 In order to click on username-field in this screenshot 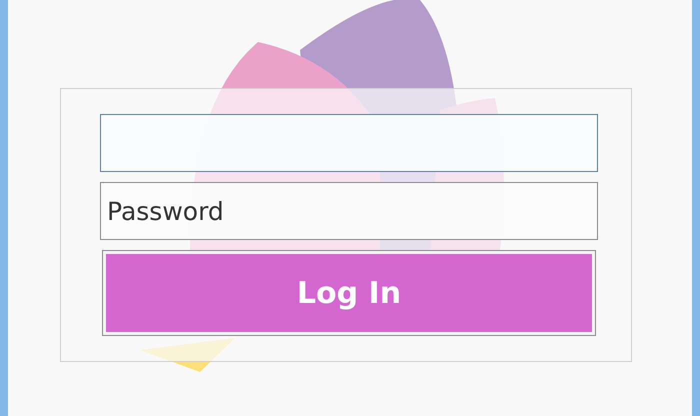, I will do `click(349, 143)`.